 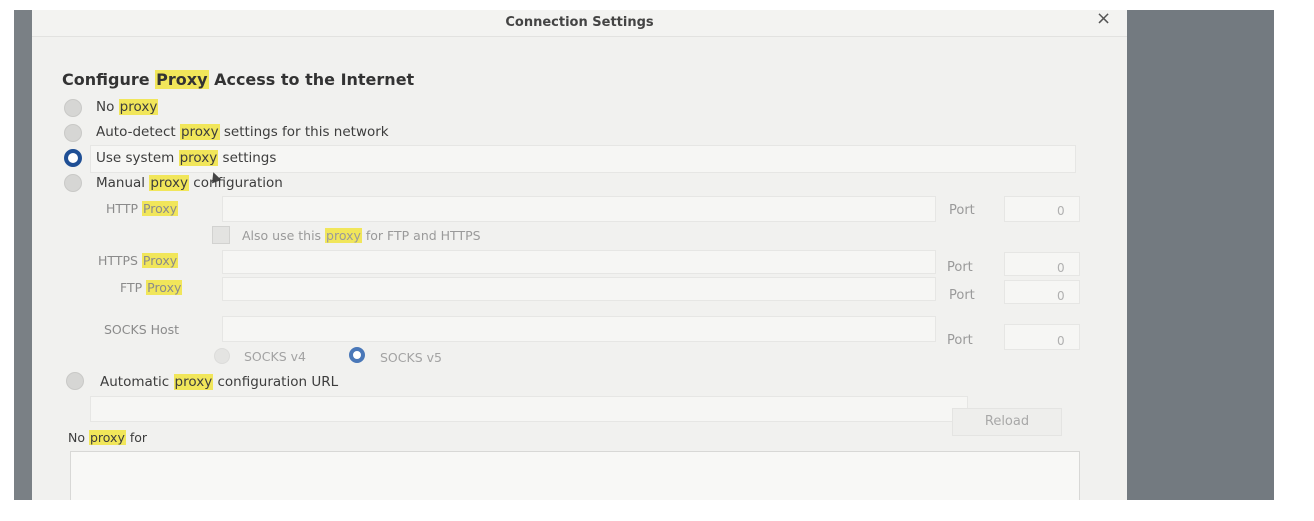 I want to click on socks-v4-label: SOCKS v4, so click(x=275, y=356).